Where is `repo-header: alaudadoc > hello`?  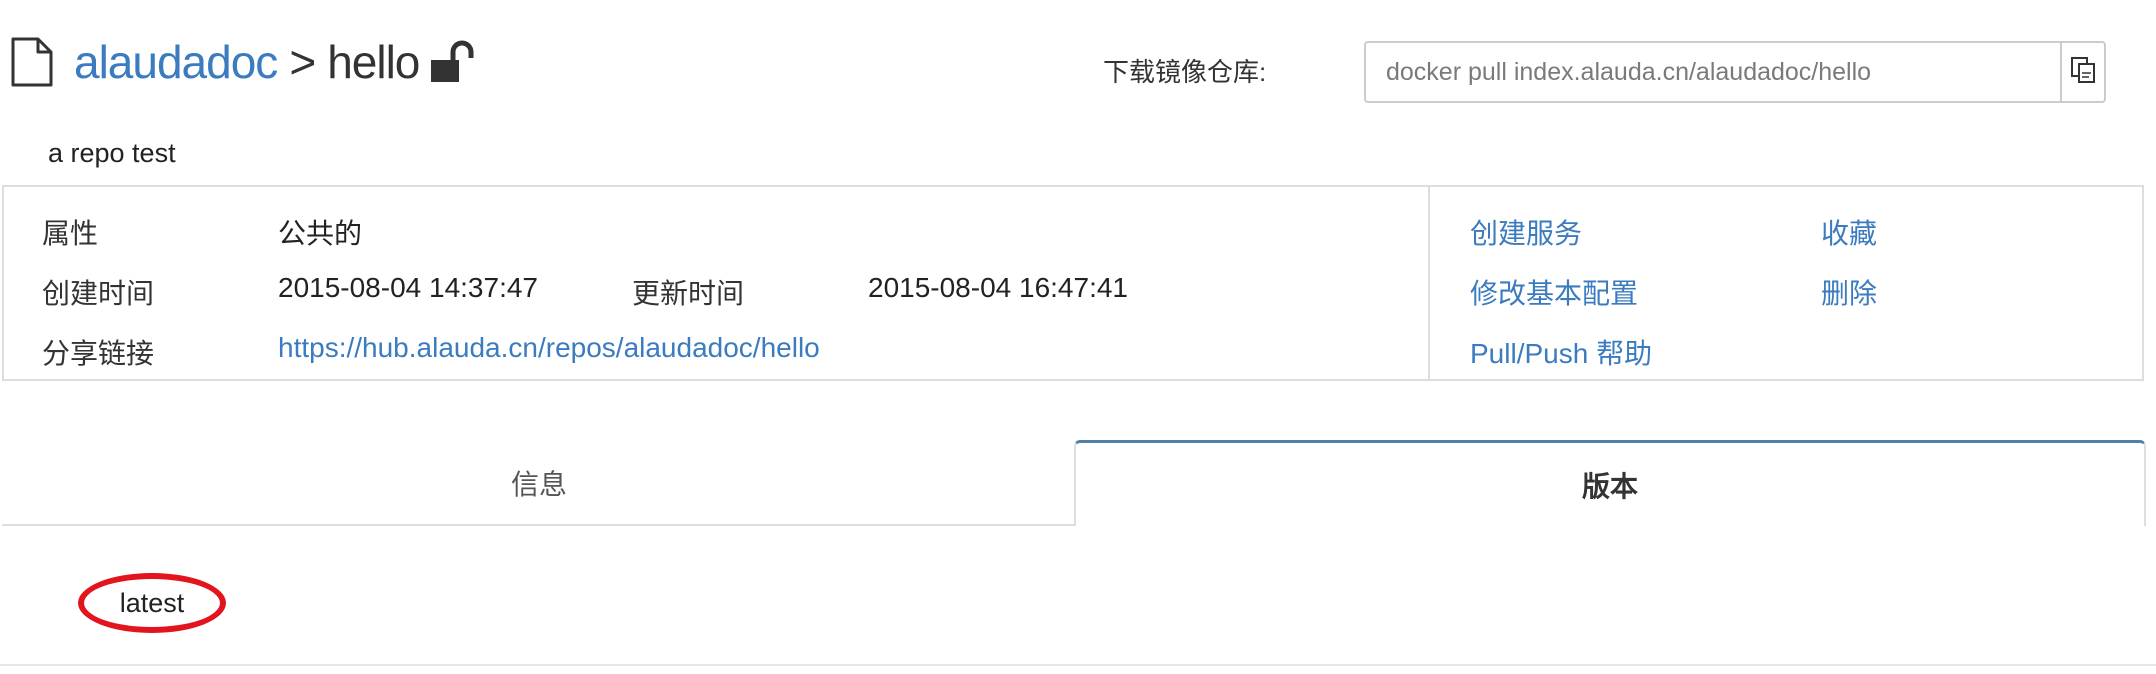
repo-header: alaudadoc > hello is located at coordinates (243, 62).